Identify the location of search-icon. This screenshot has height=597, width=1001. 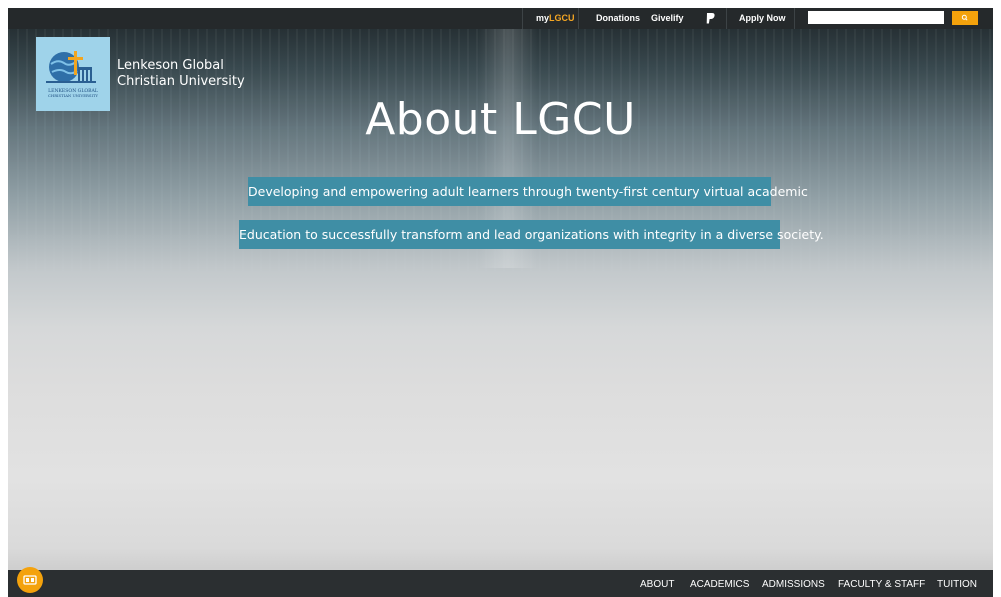
(964, 17).